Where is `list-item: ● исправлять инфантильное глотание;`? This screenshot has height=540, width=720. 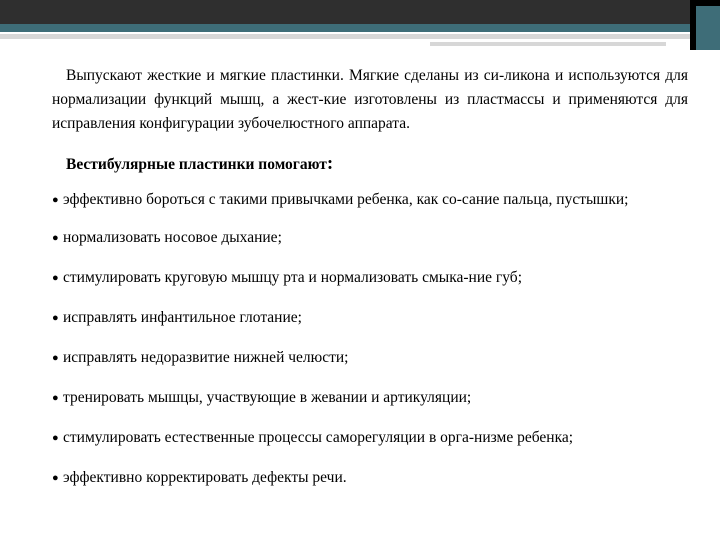
list-item: ● исправлять инфантильное глотание; is located at coordinates (370, 318).